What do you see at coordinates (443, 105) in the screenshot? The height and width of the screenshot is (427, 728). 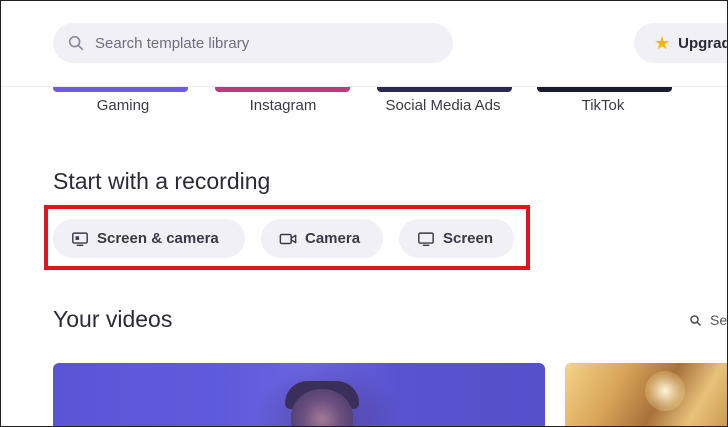 I see `template-label-social-media-ads: Social Media Ads` at bounding box center [443, 105].